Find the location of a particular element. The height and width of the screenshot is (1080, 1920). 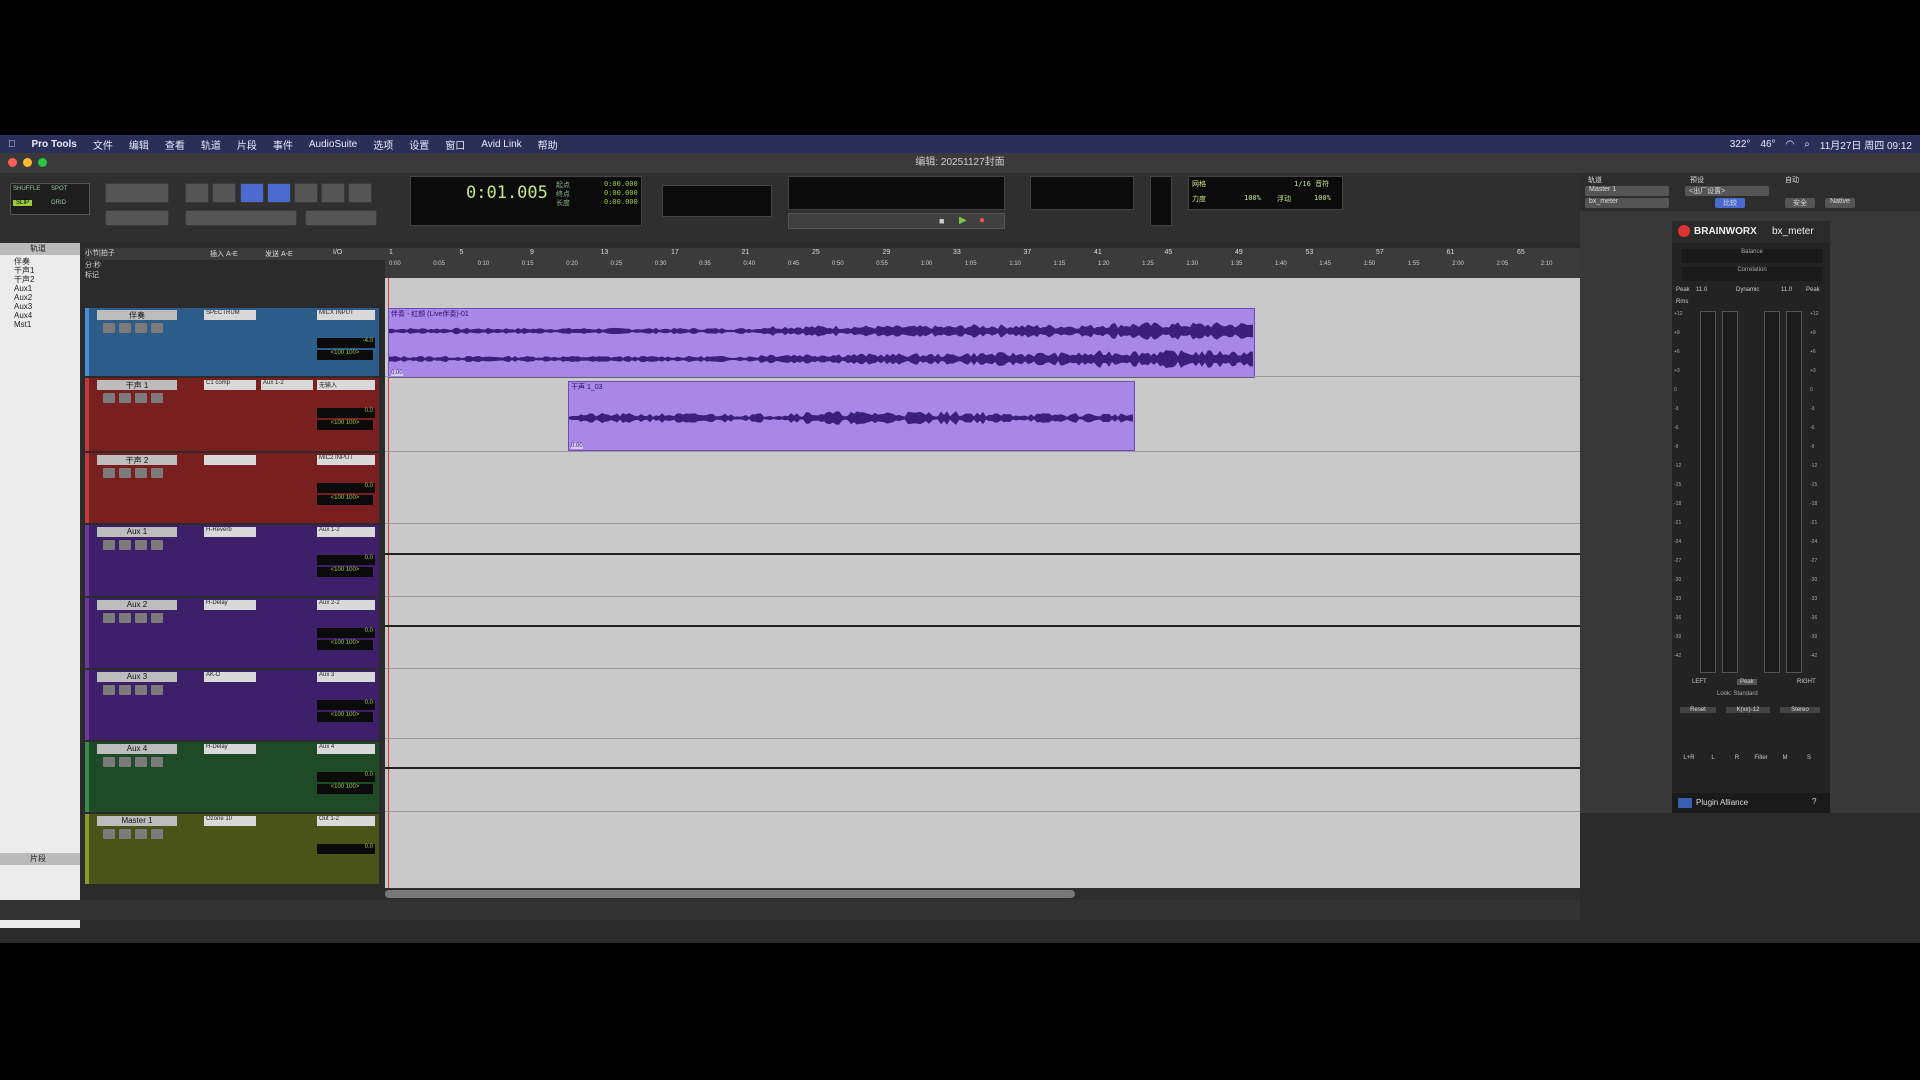

search-icon: ⌕ is located at coordinates (1807, 144).